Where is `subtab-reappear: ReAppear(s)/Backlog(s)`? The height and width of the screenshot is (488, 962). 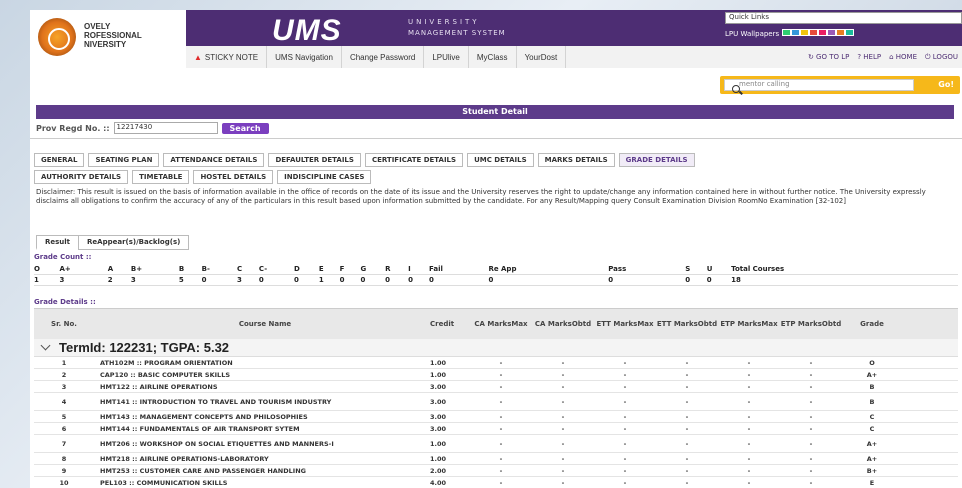 subtab-reappear: ReAppear(s)/Backlog(s) is located at coordinates (134, 242).